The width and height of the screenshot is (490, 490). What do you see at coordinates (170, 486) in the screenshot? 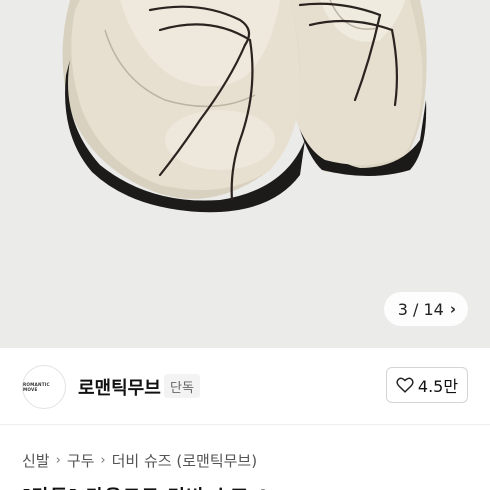
I see `product-title: [단독] 라운드토 더비 슈즈_Ivory` at bounding box center [170, 486].